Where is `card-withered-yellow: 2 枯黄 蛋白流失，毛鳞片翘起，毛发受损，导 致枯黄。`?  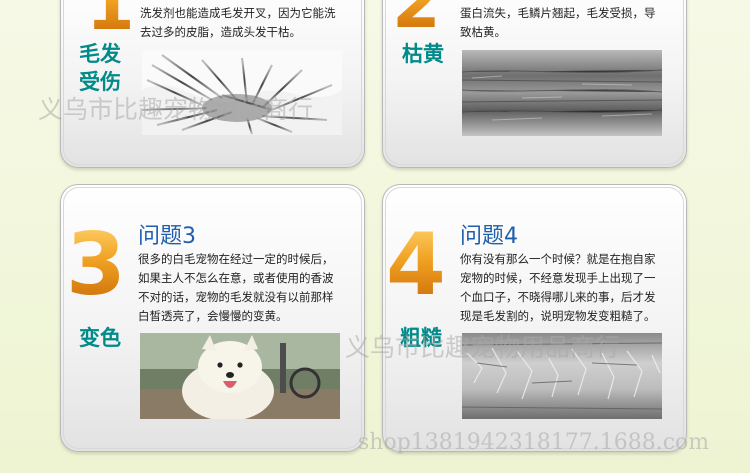
card-withered-yellow: 2 枯黄 蛋白流失，毛鳞片翘起，毛发受损，导 致枯黄。 is located at coordinates (534, 84).